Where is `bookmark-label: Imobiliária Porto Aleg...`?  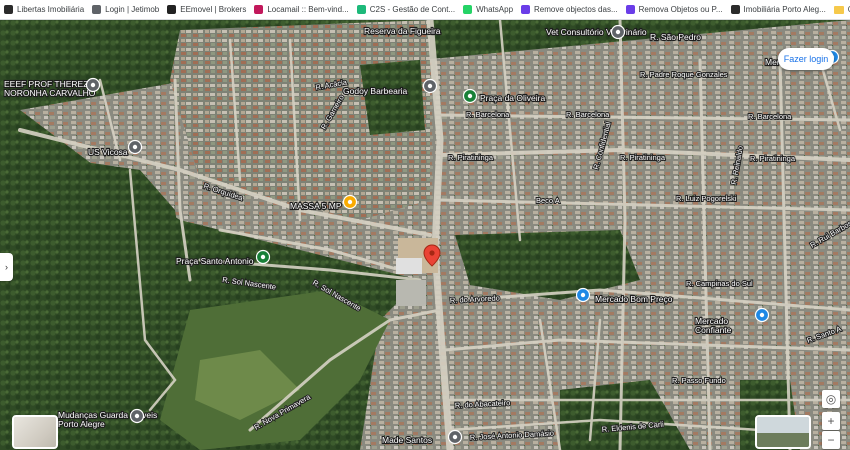
bookmark-label: Imobiliária Porto Aleg... is located at coordinates (784, 9).